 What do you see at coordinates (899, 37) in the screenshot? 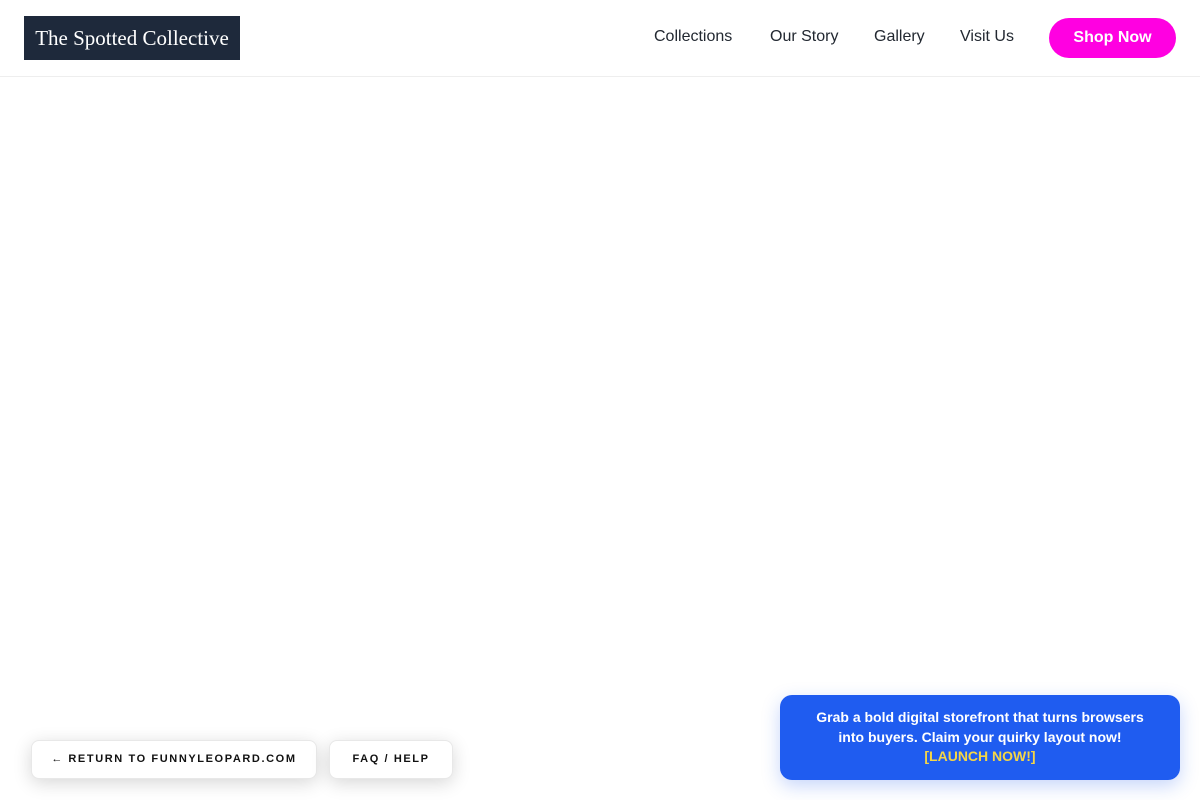
I see `nav-link-gallery: Gallery` at bounding box center [899, 37].